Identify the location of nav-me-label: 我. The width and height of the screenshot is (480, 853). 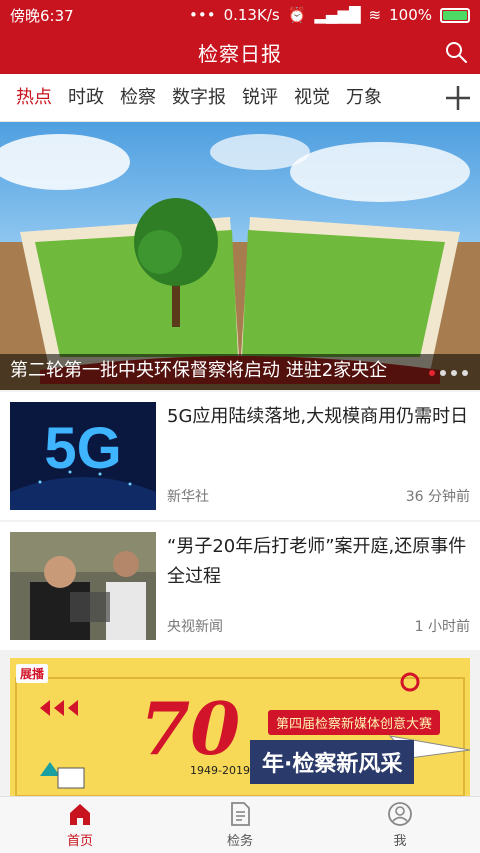
(400, 841).